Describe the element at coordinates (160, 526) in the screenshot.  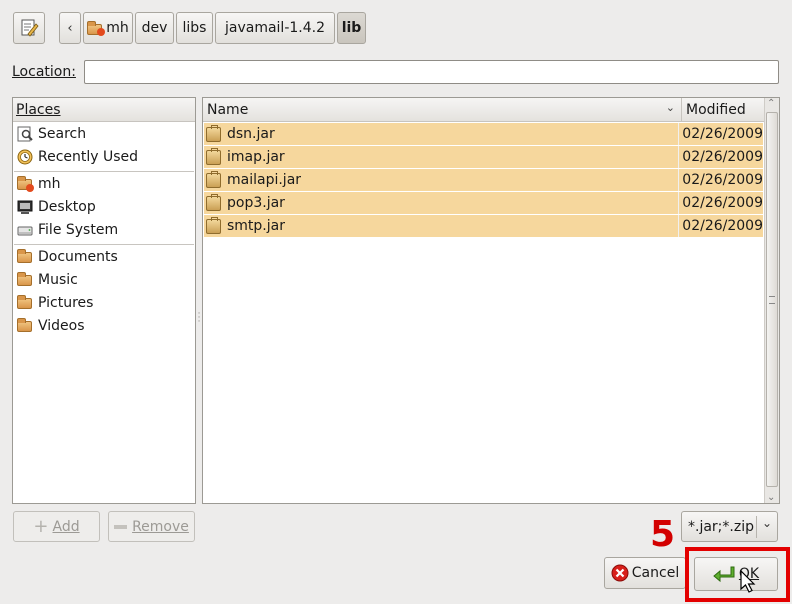
I see `remove-bookmark-label: Remove` at that location.